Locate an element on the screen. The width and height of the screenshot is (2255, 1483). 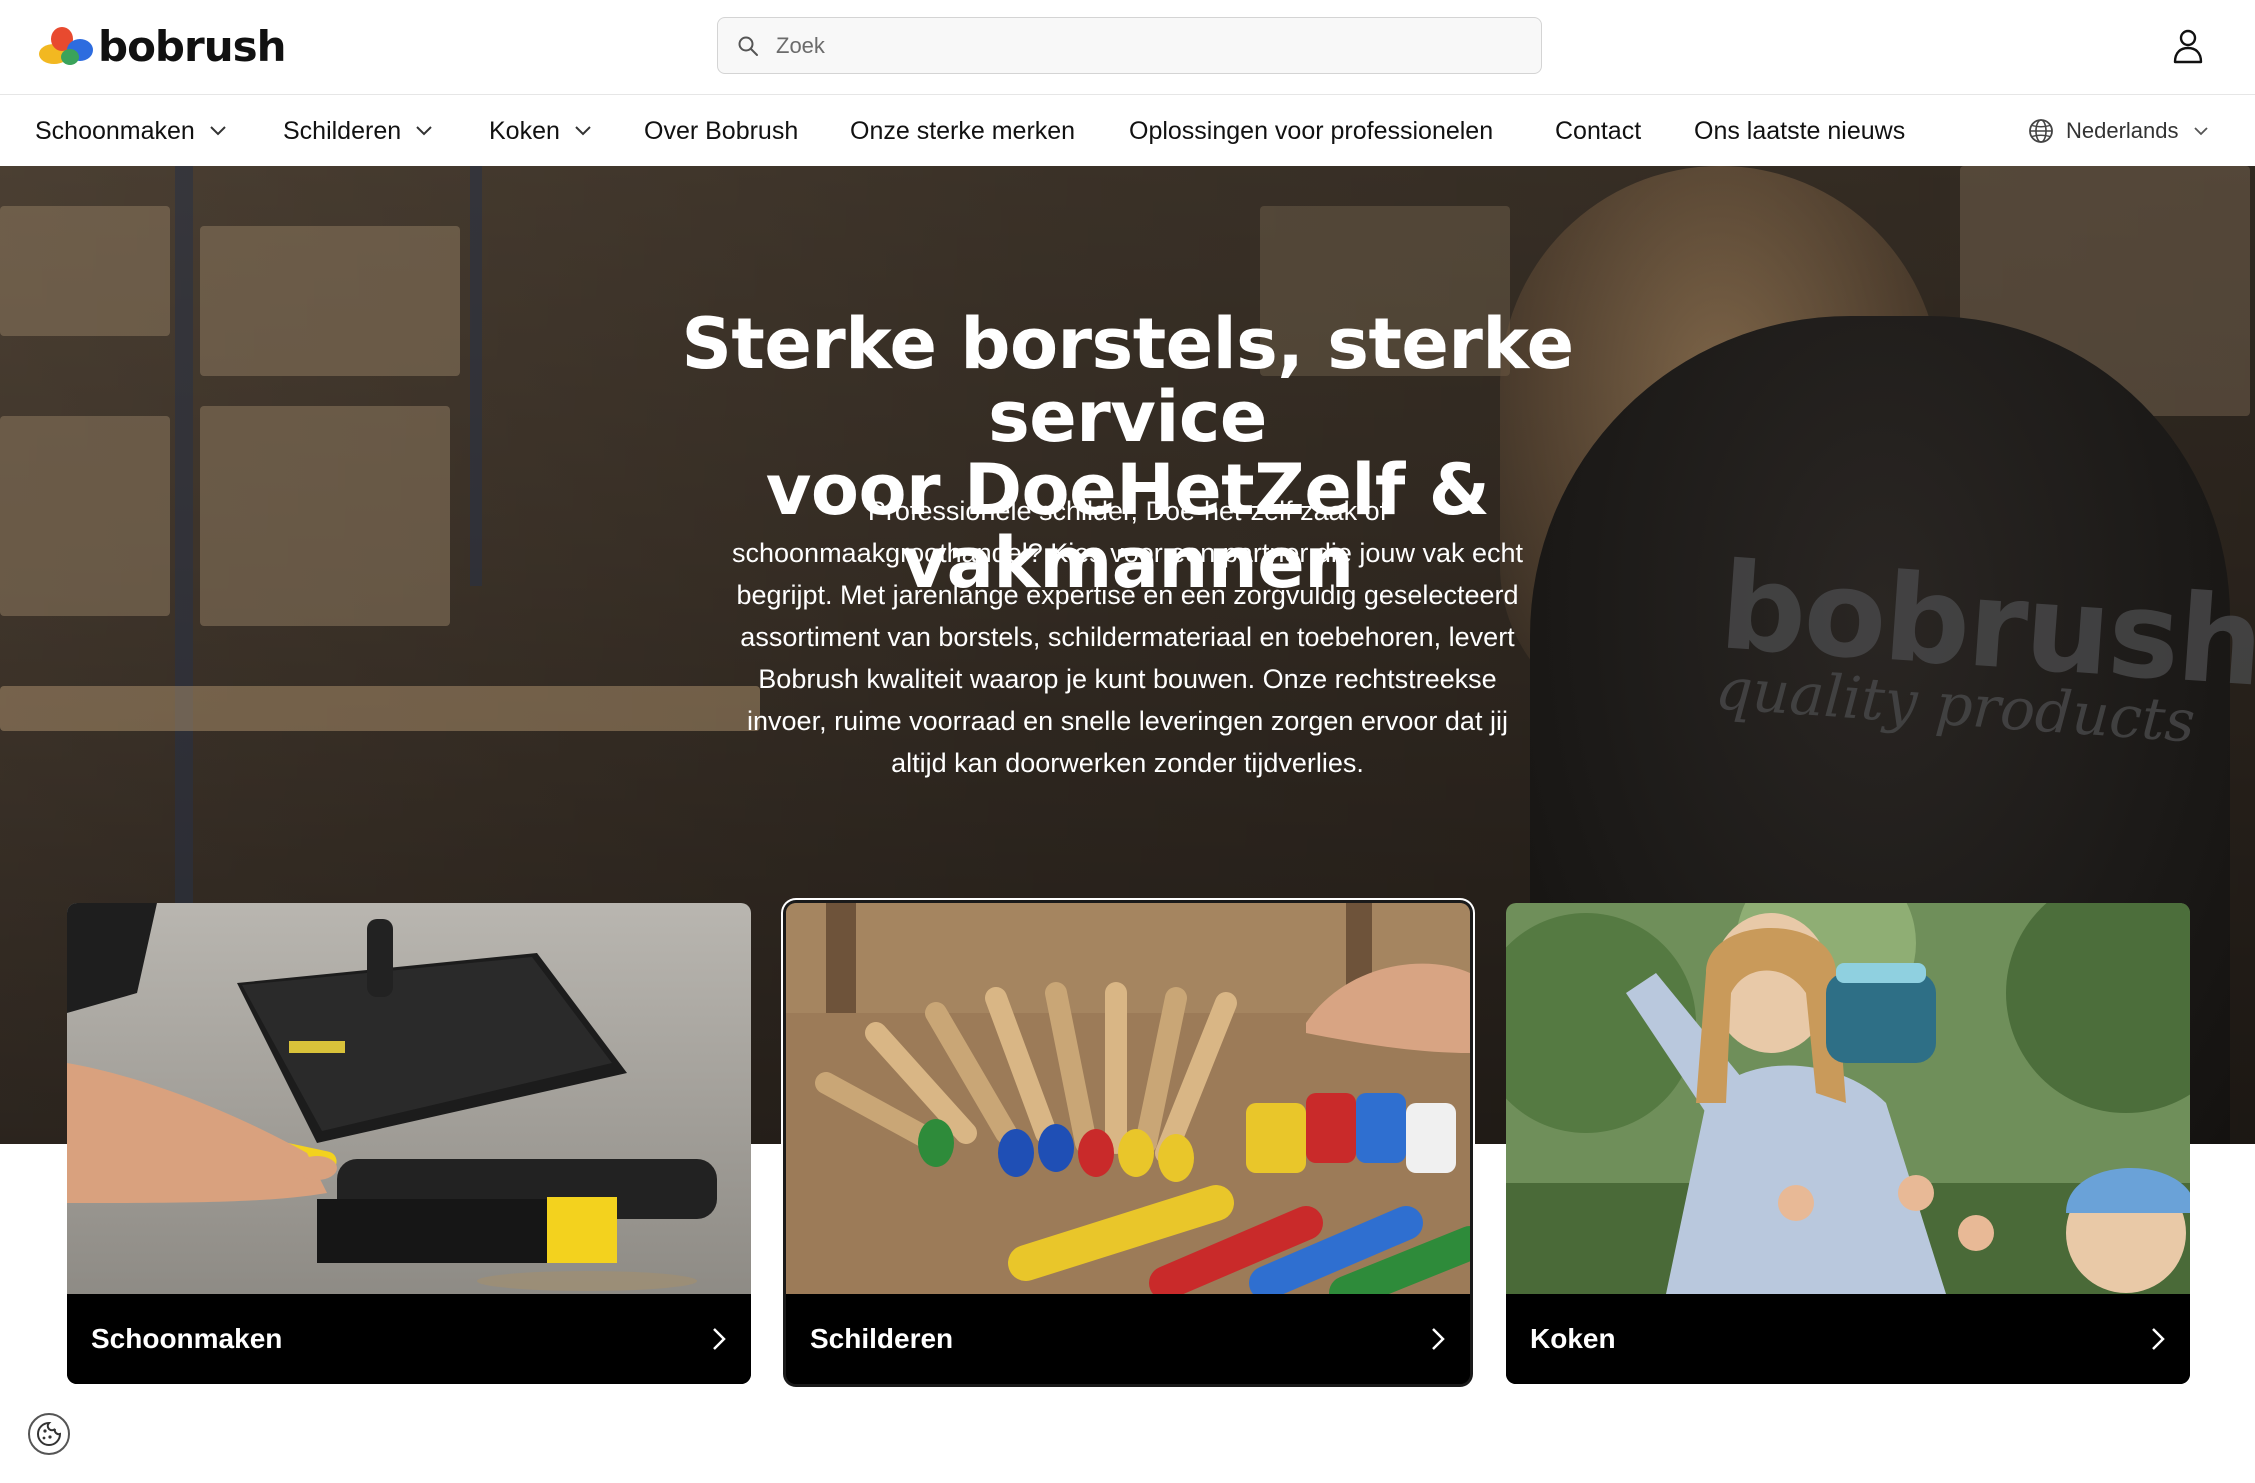
nav-item-over-bobrush: Over Bobrush is located at coordinates (721, 131).